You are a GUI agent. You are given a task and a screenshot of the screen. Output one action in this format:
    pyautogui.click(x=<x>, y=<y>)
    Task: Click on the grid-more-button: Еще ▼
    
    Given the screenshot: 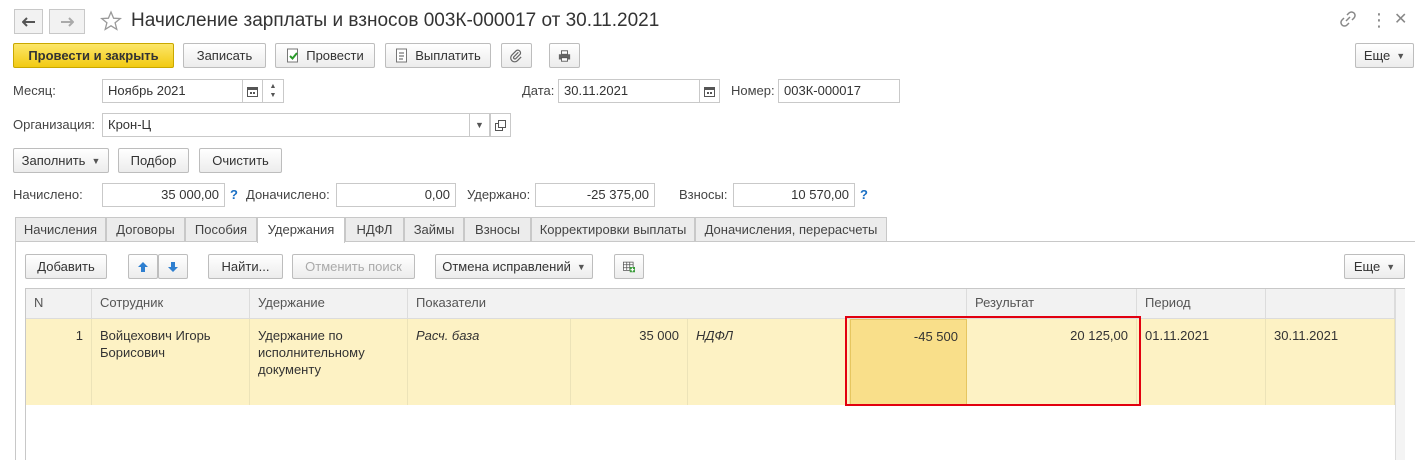 What is the action you would take?
    pyautogui.click(x=1374, y=266)
    